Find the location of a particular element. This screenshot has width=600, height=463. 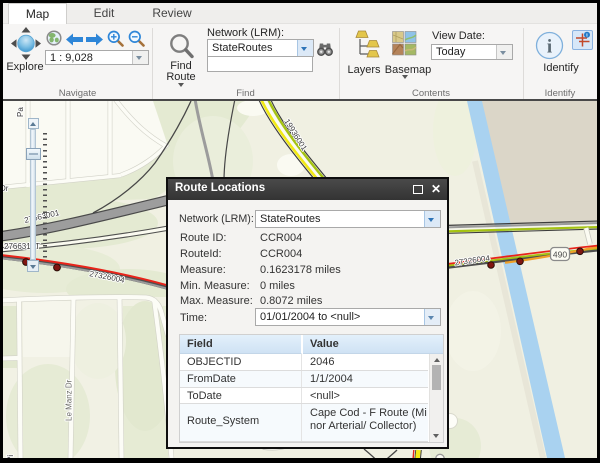

svg-text: Dr is located at coordinates (6, 188).